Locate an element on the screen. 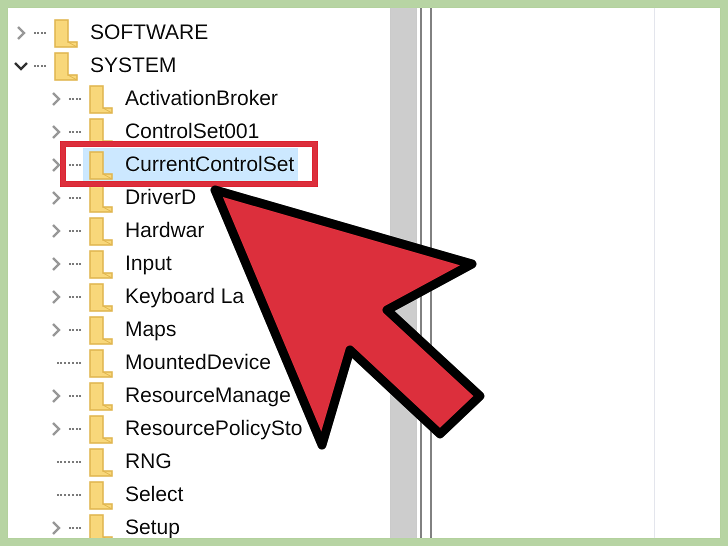  tree-item: SOFTWARE is located at coordinates (130, 32).